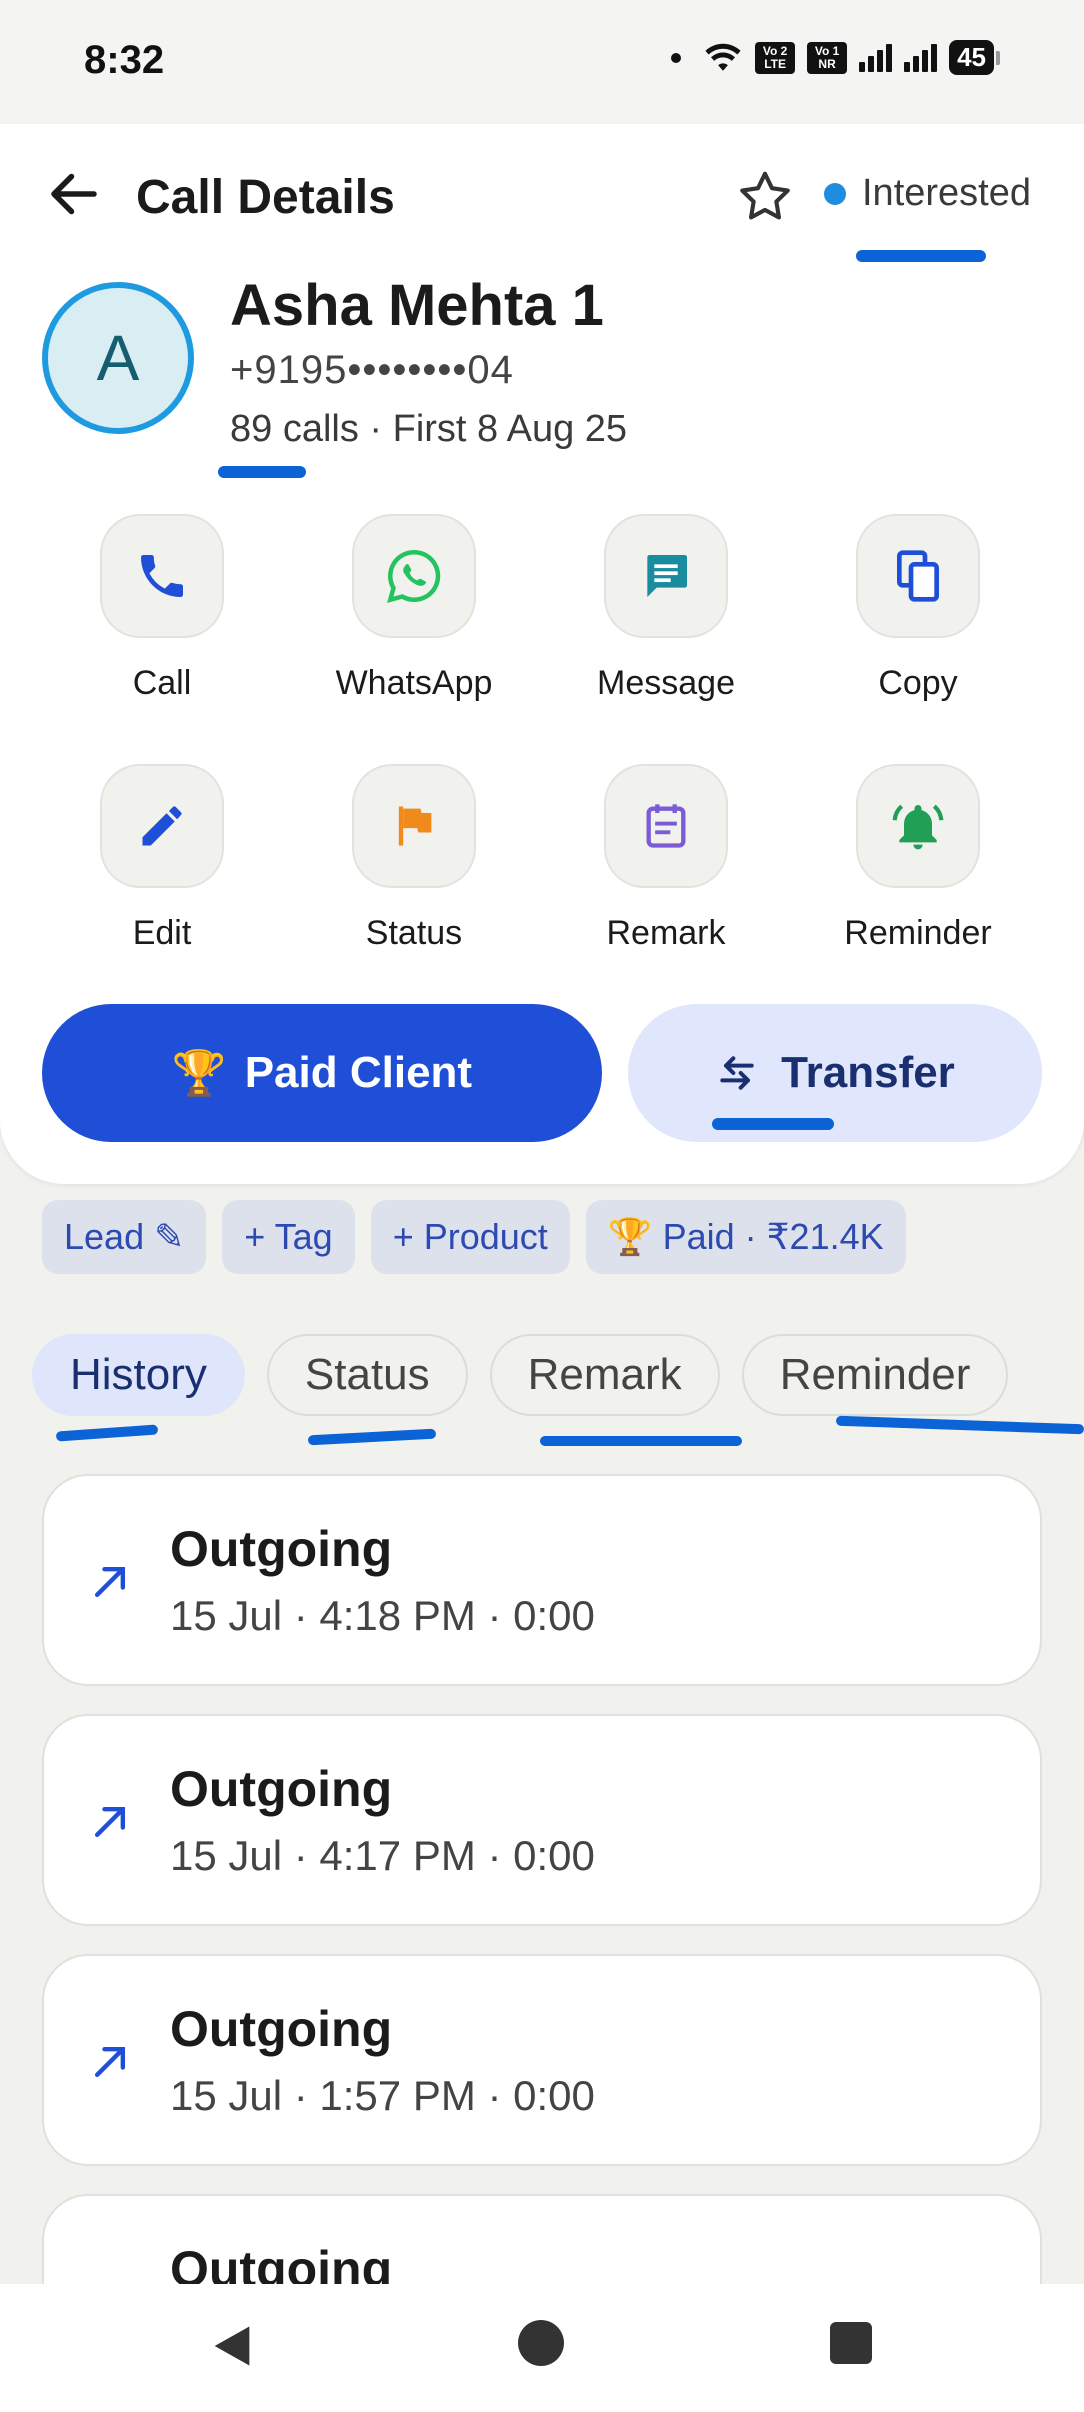 The image size is (1084, 2412). What do you see at coordinates (876, 57) in the screenshot?
I see `signal-1-icon` at bounding box center [876, 57].